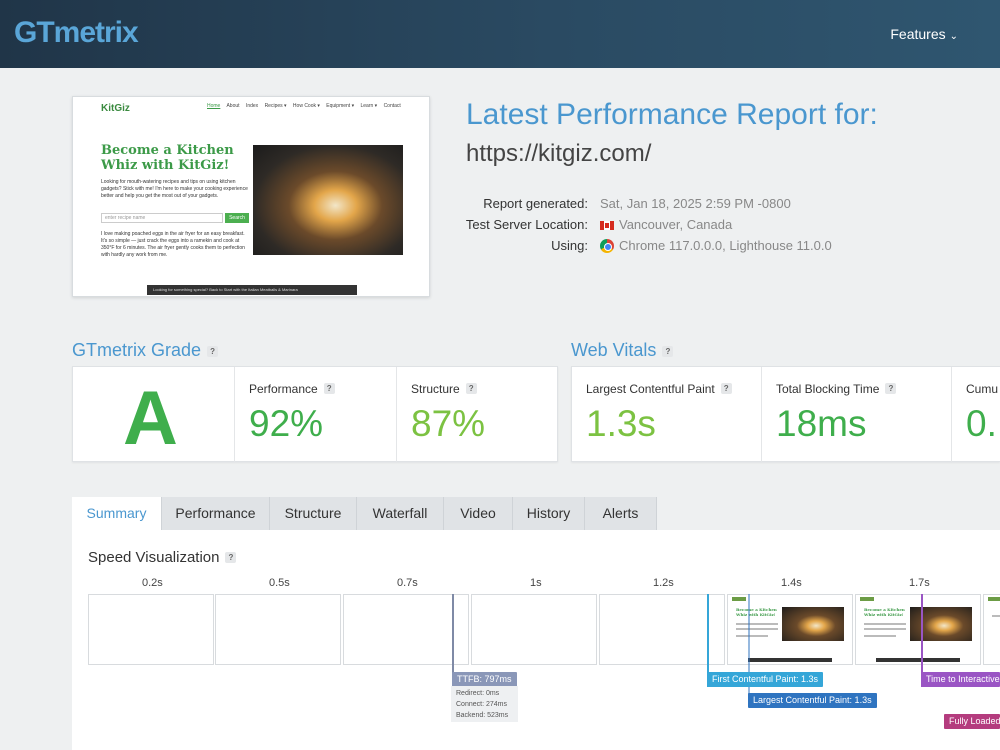 This screenshot has height=750, width=1000. What do you see at coordinates (607, 225) in the screenshot?
I see `canada-flag-icon` at bounding box center [607, 225].